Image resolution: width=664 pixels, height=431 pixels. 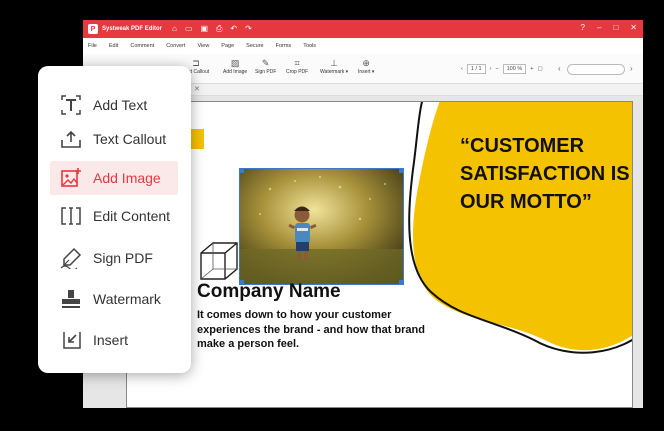 I want to click on edit-content-icon, so click(x=71, y=216).